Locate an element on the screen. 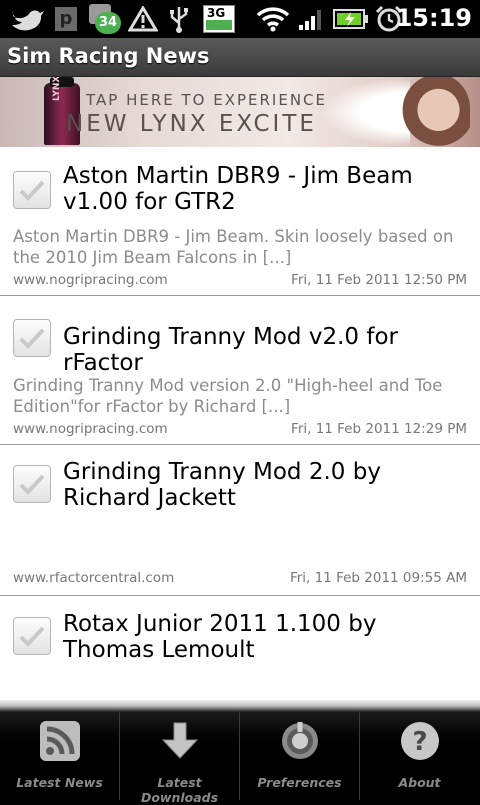  notification-badge: 34 is located at coordinates (108, 23).